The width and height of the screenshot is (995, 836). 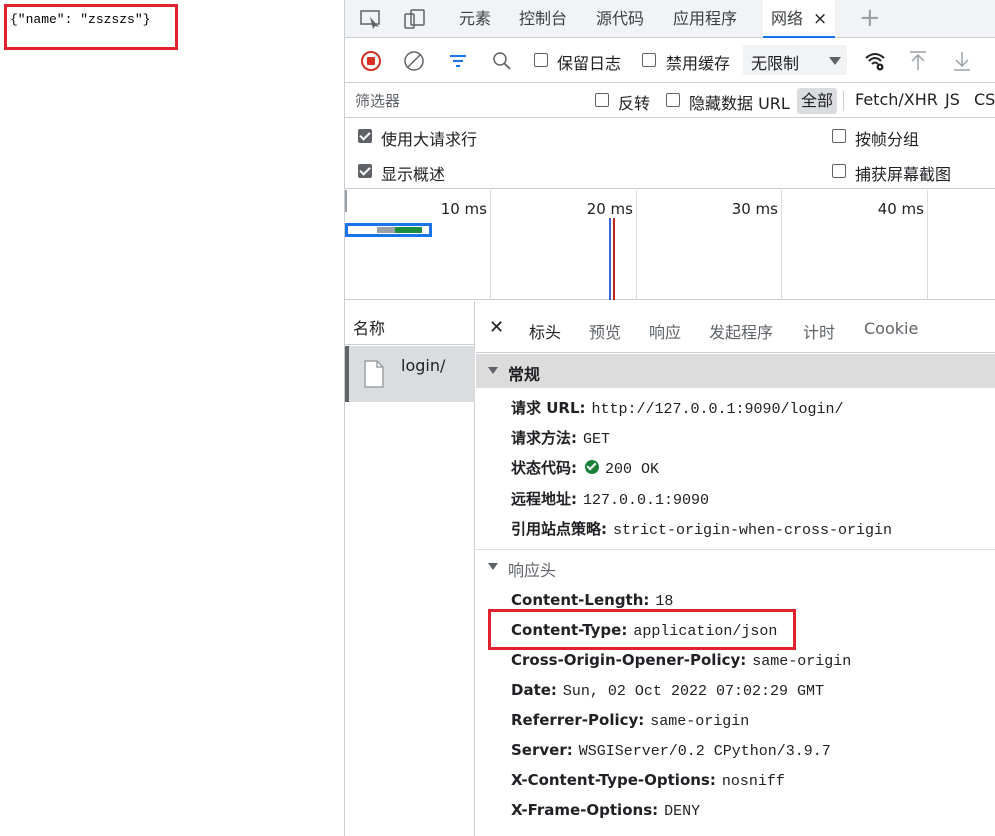 What do you see at coordinates (701, 528) in the screenshot?
I see `general-row-referrer-policy: 引用站点策略: strict-origin-when-cross-origin` at bounding box center [701, 528].